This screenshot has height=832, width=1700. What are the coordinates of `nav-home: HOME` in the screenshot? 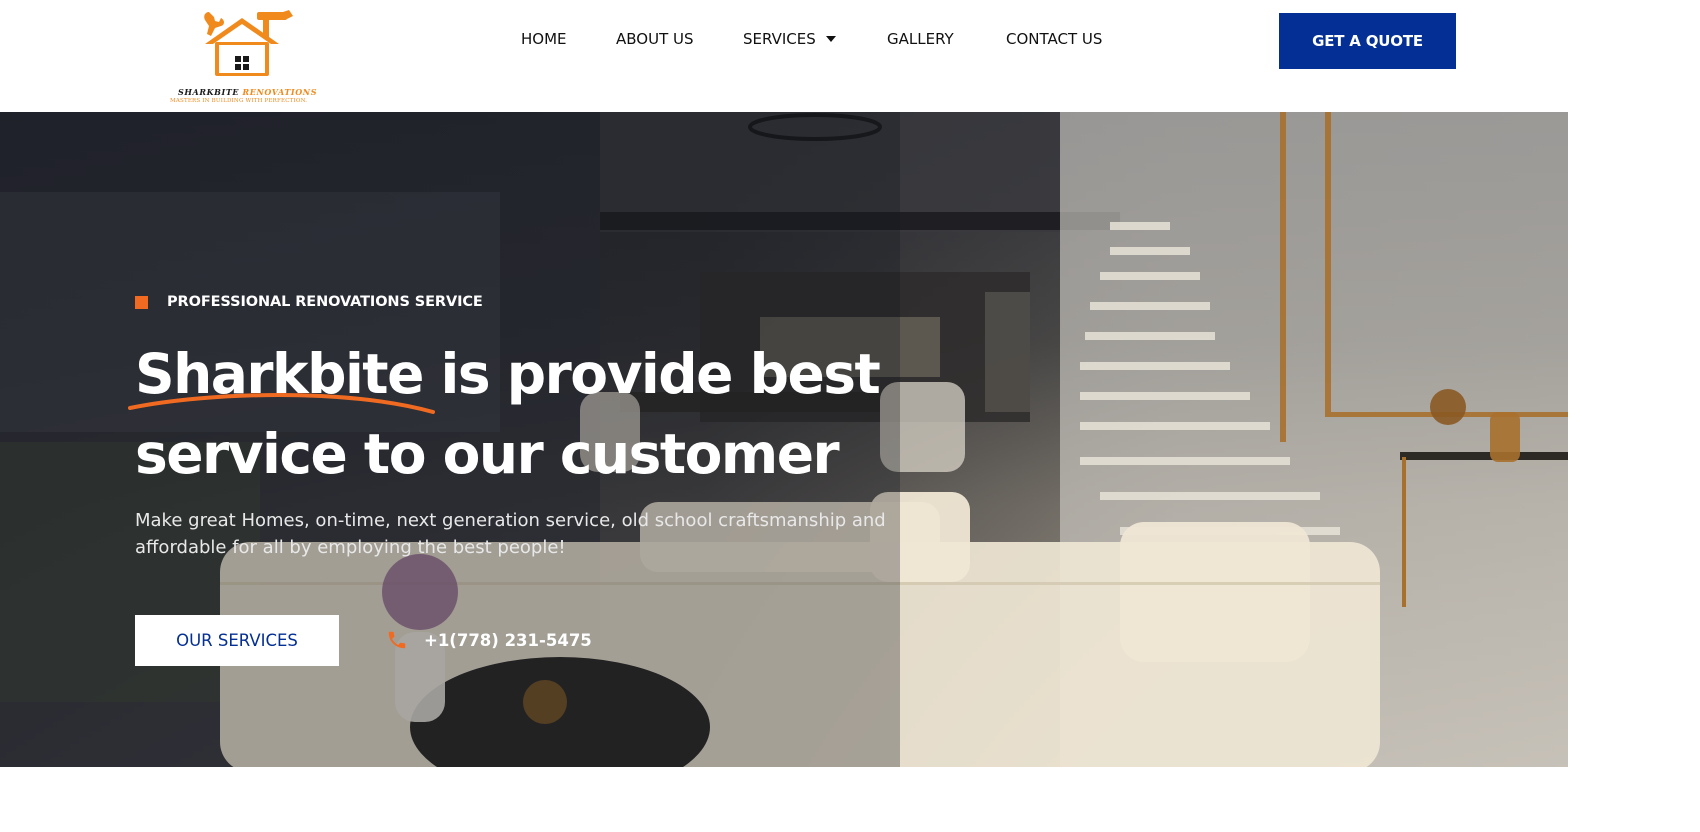 It's located at (544, 40).